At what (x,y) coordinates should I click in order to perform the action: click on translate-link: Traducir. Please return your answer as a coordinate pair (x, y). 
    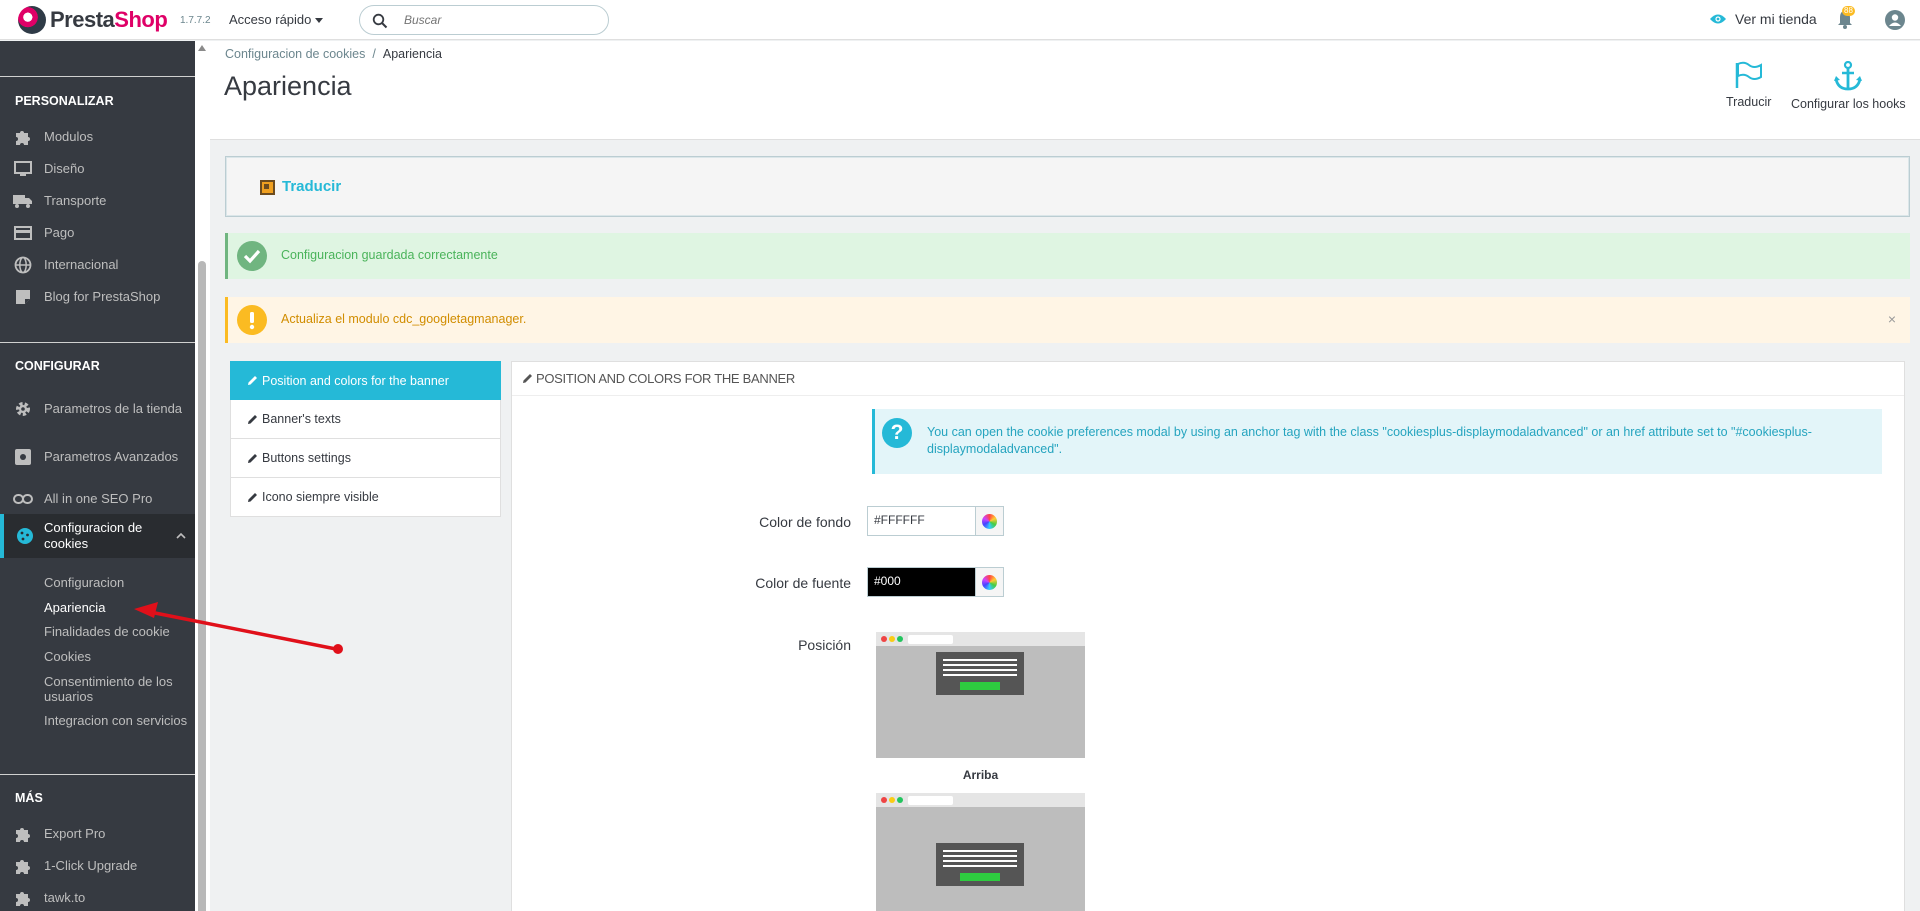
    Looking at the image, I should click on (311, 186).